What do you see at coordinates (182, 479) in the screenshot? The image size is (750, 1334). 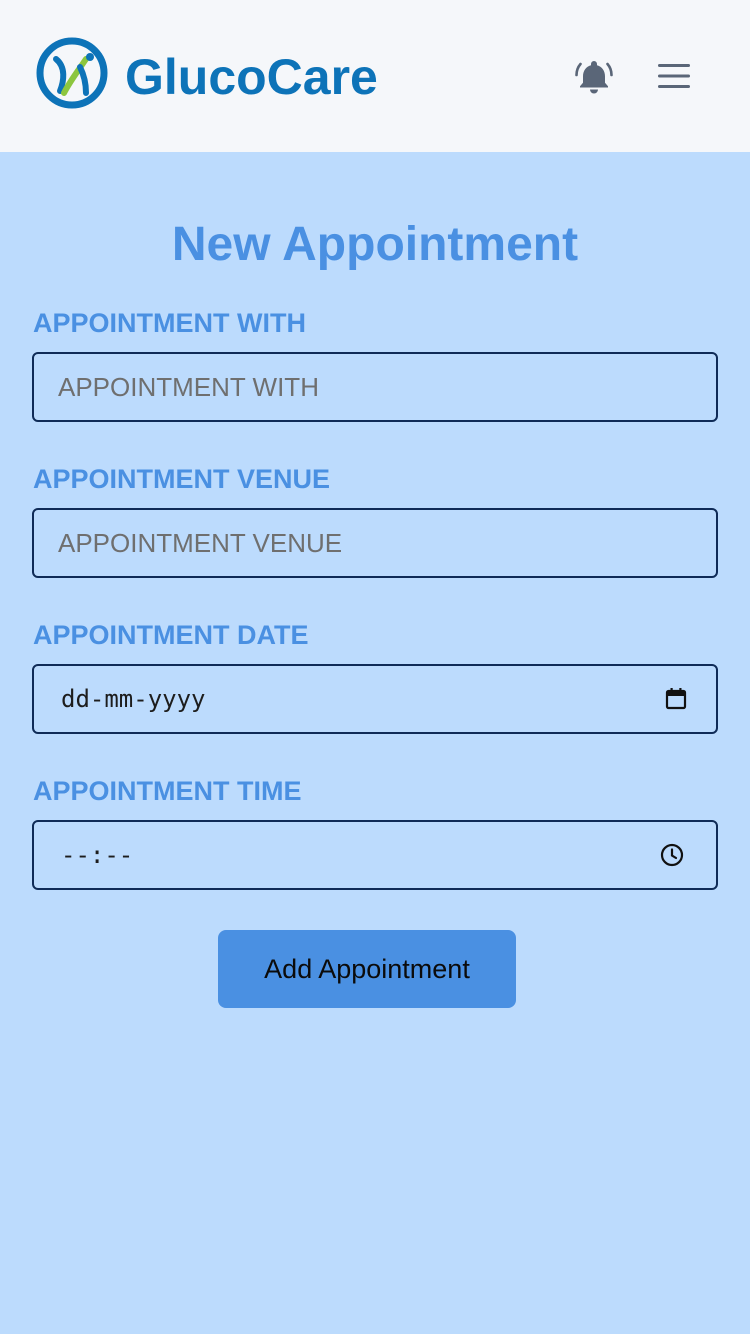 I see `appointment-venue-label: APPOINTMENT VENUE` at bounding box center [182, 479].